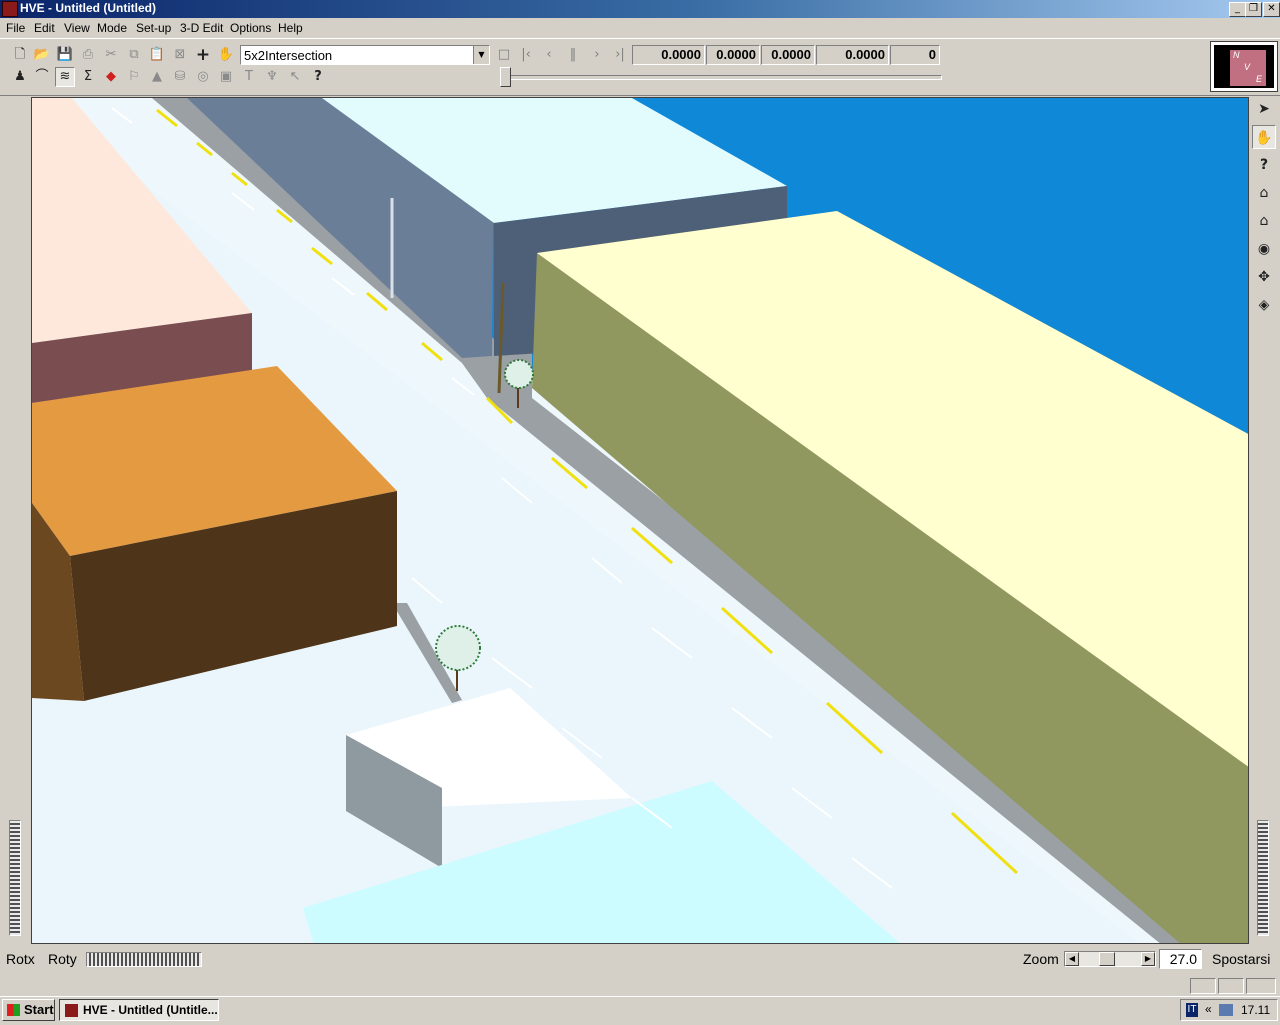 The height and width of the screenshot is (1025, 1280). I want to click on roty-slider, so click(144, 959).